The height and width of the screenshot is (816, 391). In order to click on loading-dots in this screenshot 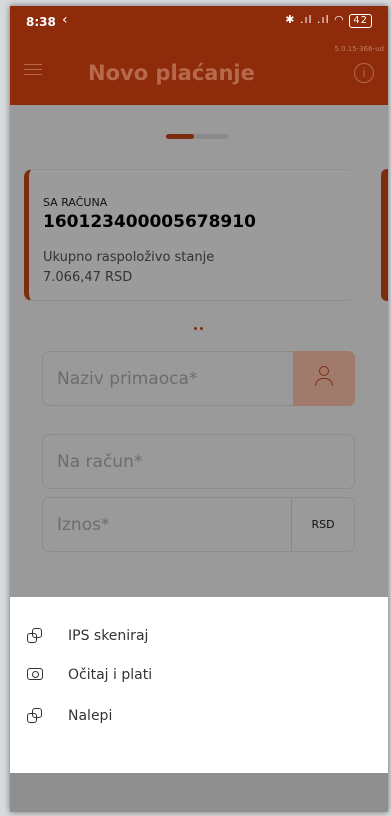, I will do `click(200, 324)`.